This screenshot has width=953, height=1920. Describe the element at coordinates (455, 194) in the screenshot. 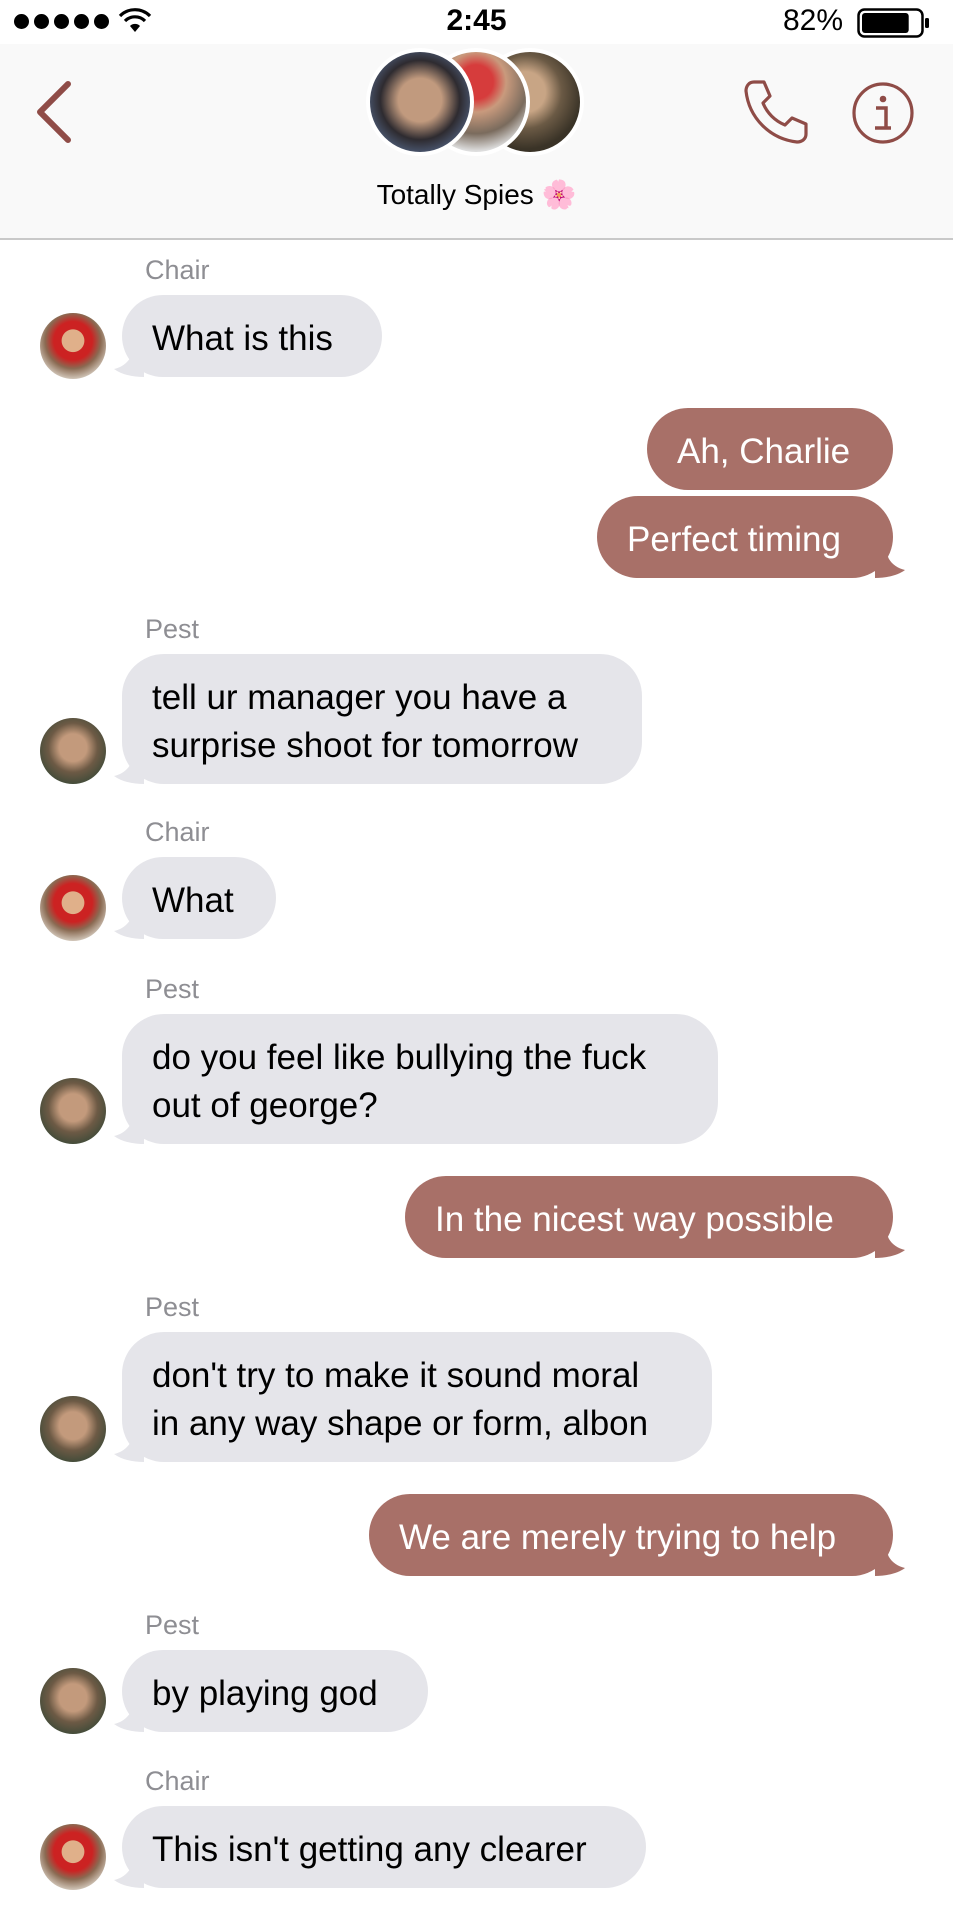

I see `group-name-label: Totally Spies` at that location.